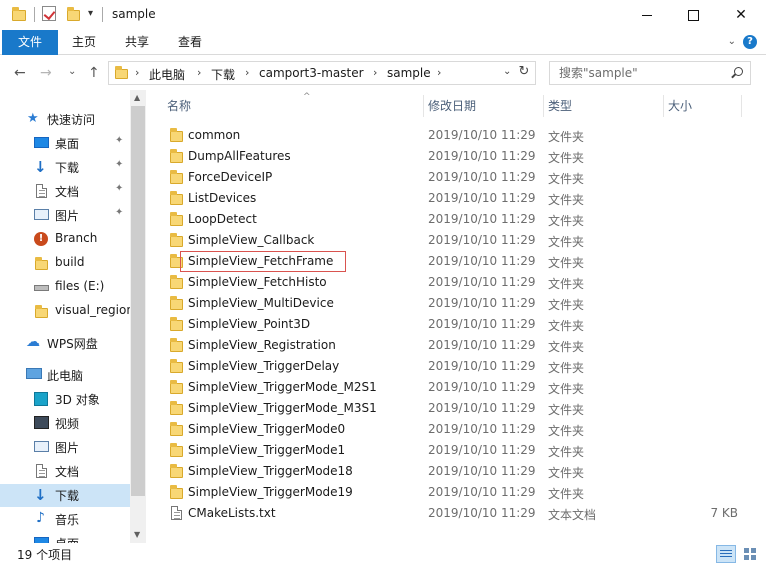 This screenshot has height=568, width=766. What do you see at coordinates (65, 167) in the screenshot?
I see `sidebar-item-downloads: ↓ 下载 ✦` at bounding box center [65, 167].